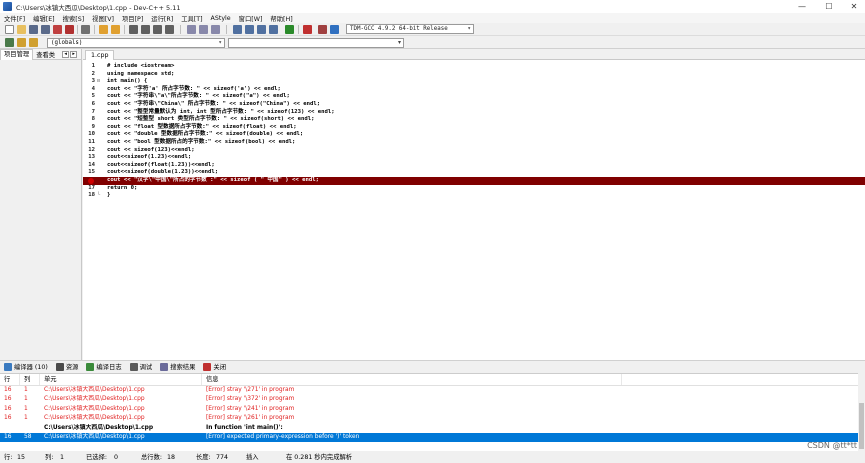 The image size is (865, 463). Describe the element at coordinates (249, 29) in the screenshot. I see `run-icon` at that location.